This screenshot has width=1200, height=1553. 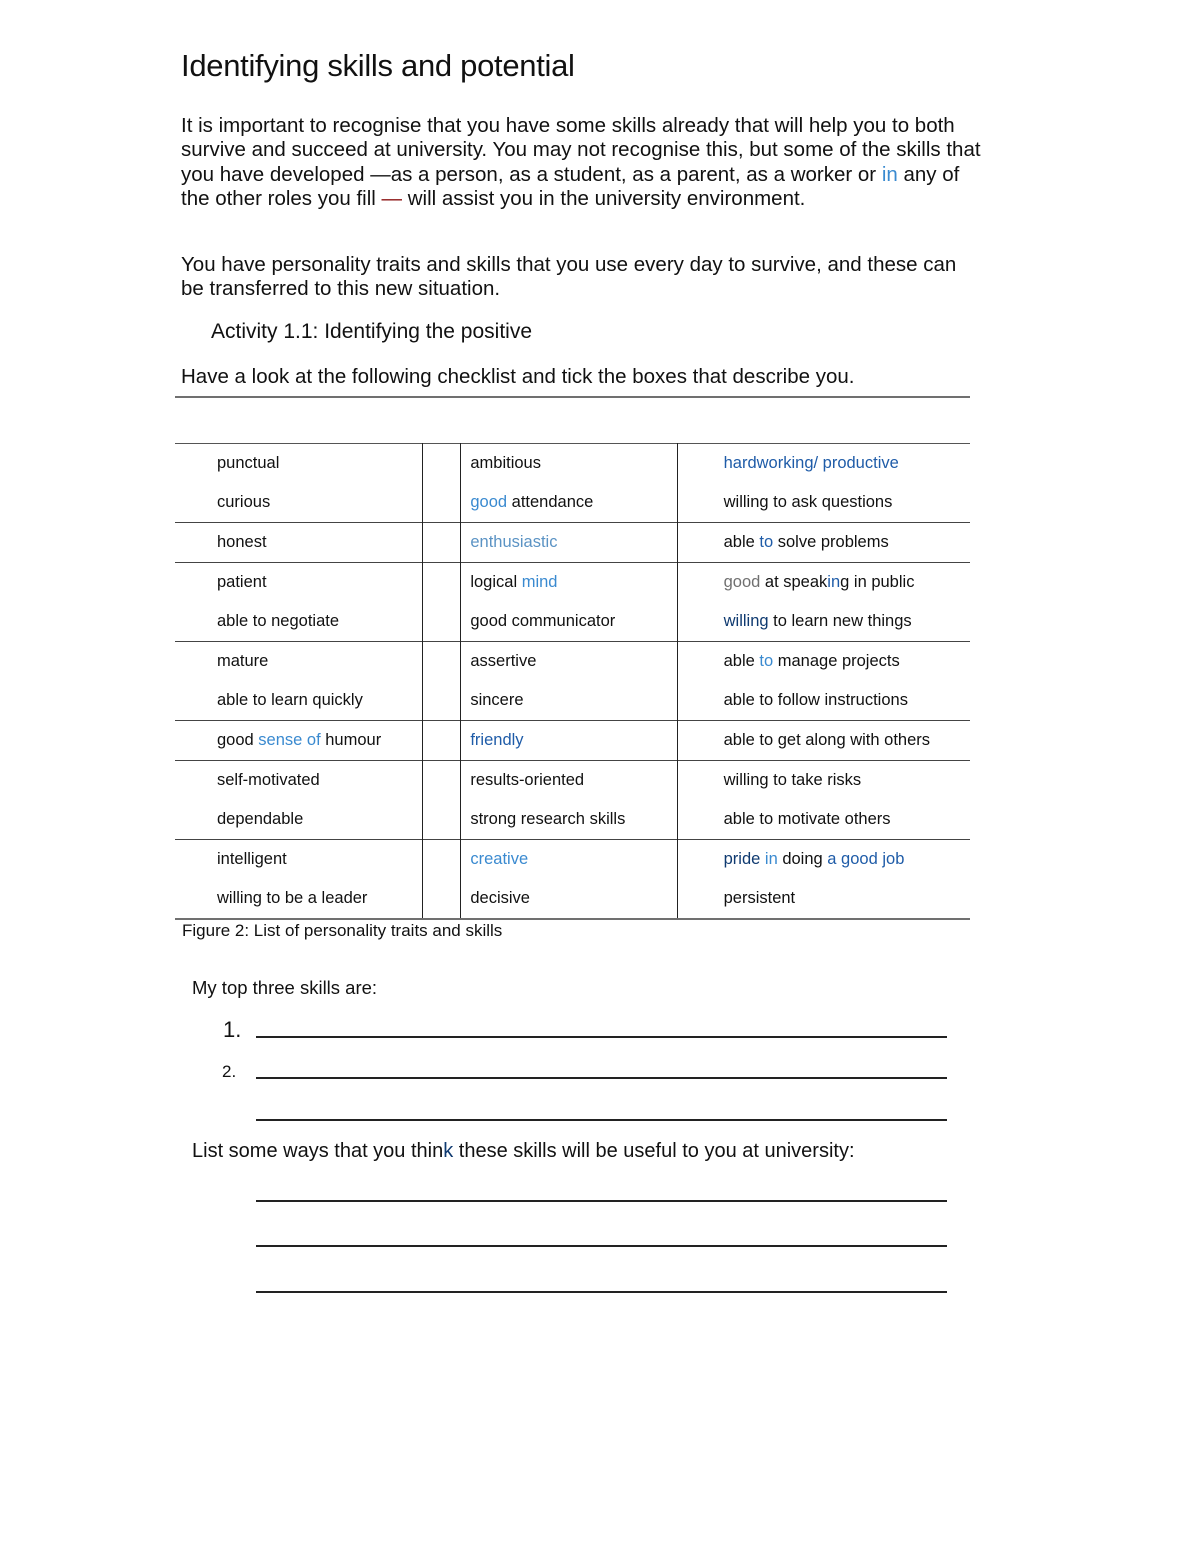 What do you see at coordinates (292, 898) in the screenshot?
I see `skill-item: willing to be a leader` at bounding box center [292, 898].